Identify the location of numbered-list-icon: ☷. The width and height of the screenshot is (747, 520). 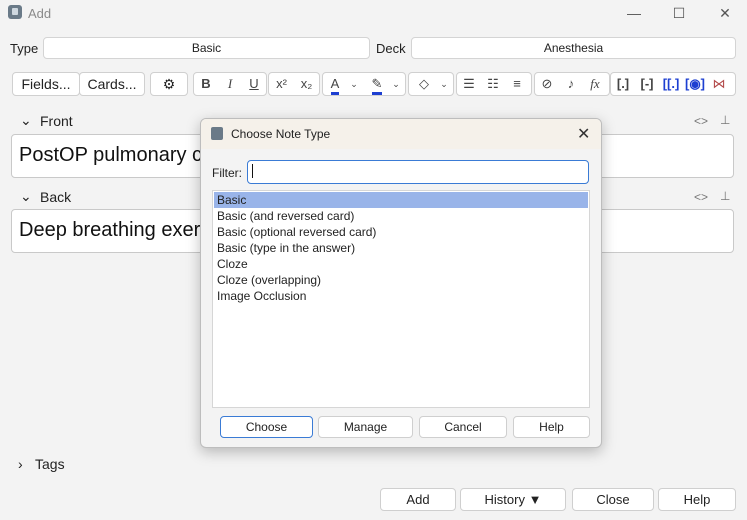
(493, 84).